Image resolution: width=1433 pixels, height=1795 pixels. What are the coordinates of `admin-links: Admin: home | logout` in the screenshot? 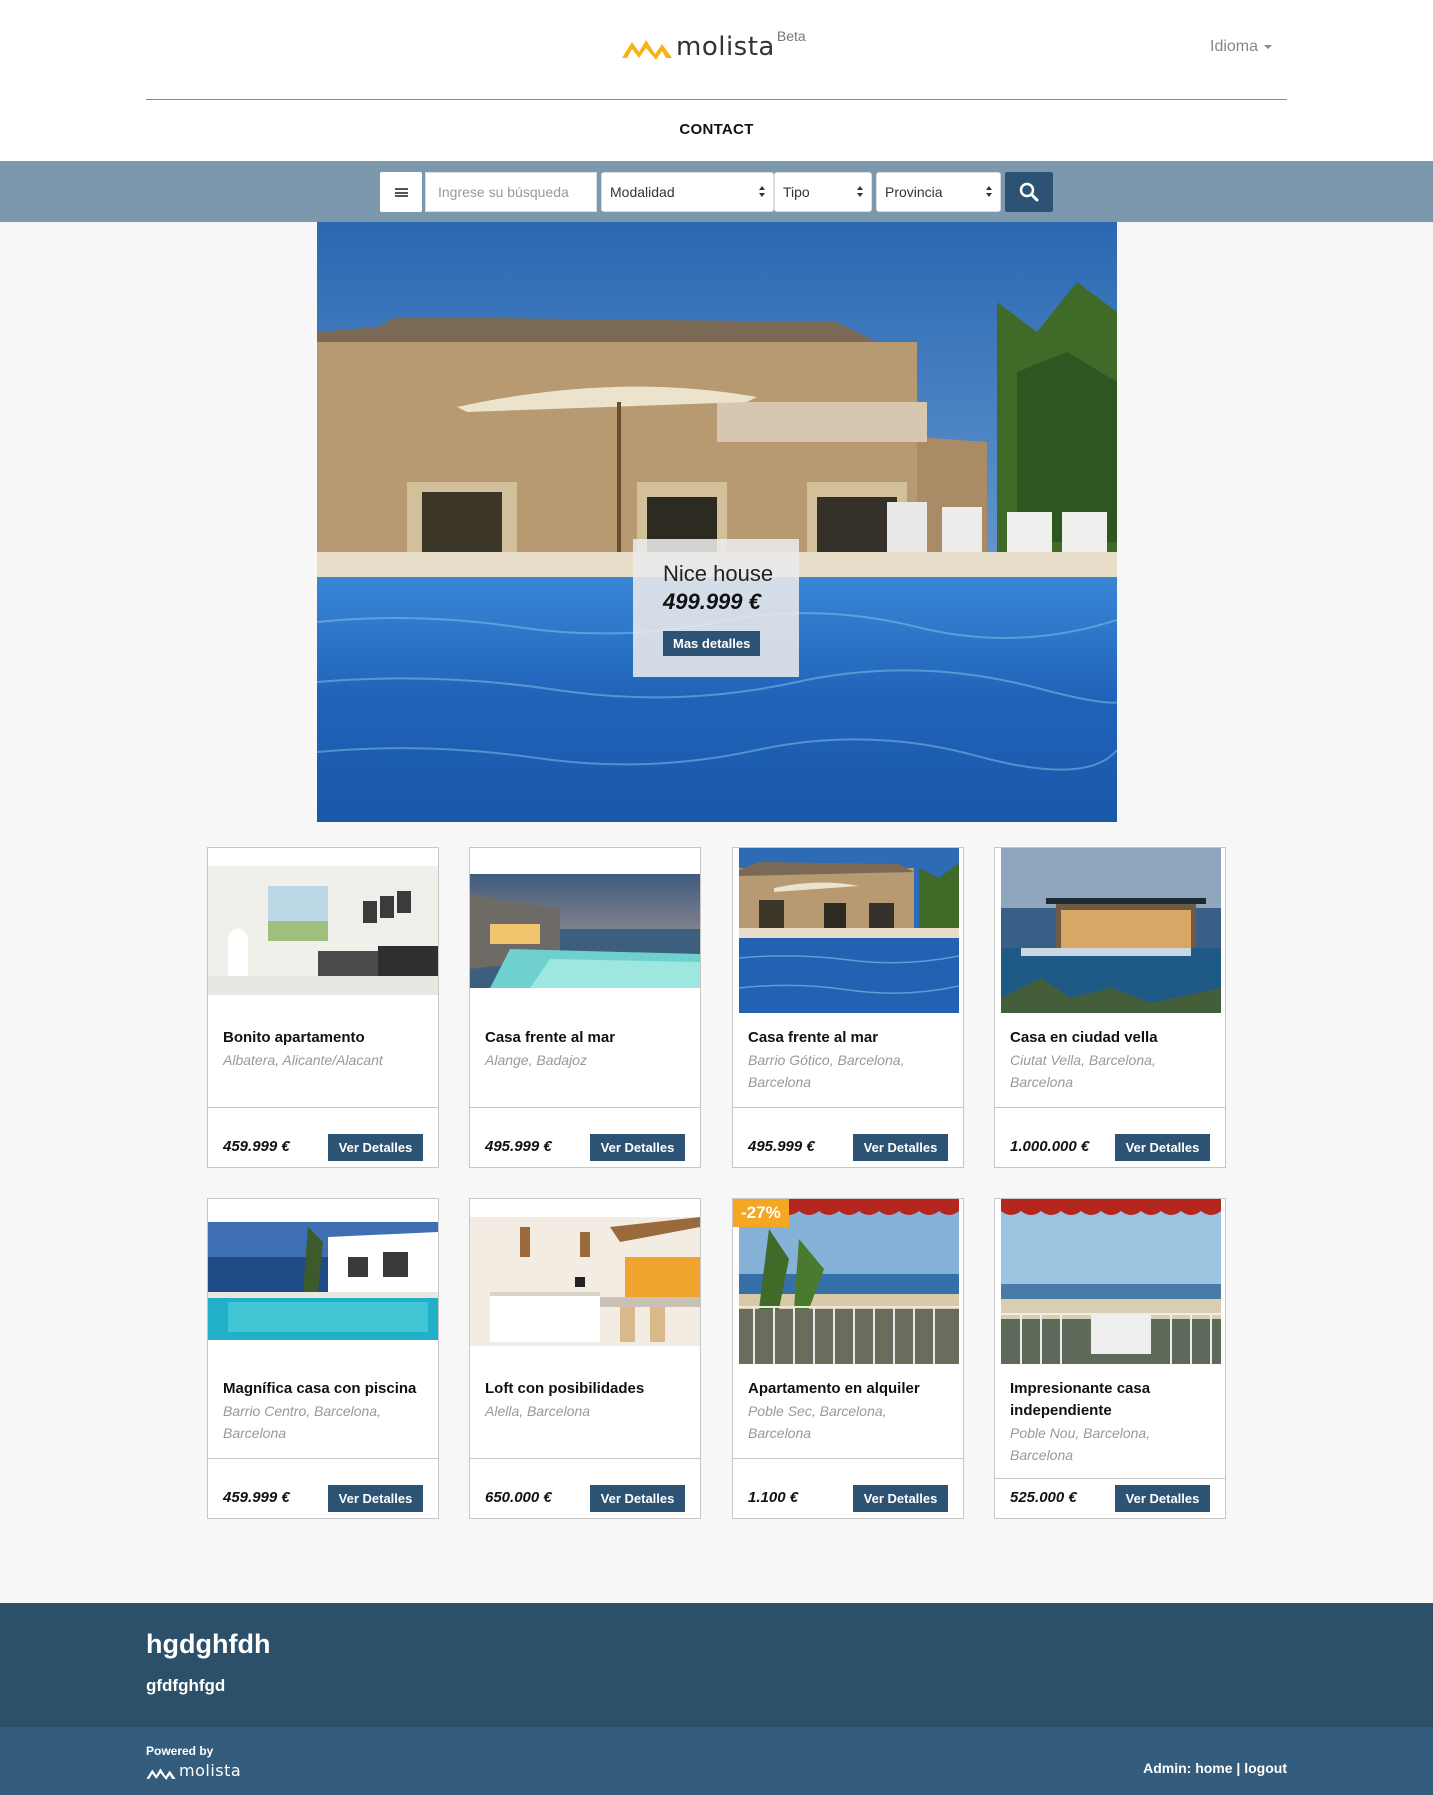 It's located at (1215, 1768).